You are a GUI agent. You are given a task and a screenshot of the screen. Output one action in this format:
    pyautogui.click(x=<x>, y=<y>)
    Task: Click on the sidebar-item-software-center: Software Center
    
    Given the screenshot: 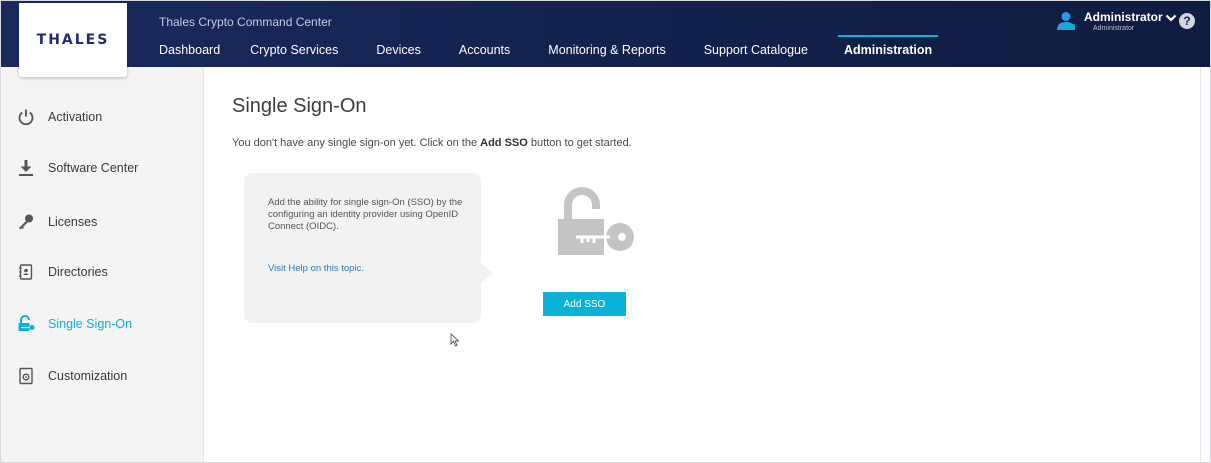 What is the action you would take?
    pyautogui.click(x=102, y=168)
    